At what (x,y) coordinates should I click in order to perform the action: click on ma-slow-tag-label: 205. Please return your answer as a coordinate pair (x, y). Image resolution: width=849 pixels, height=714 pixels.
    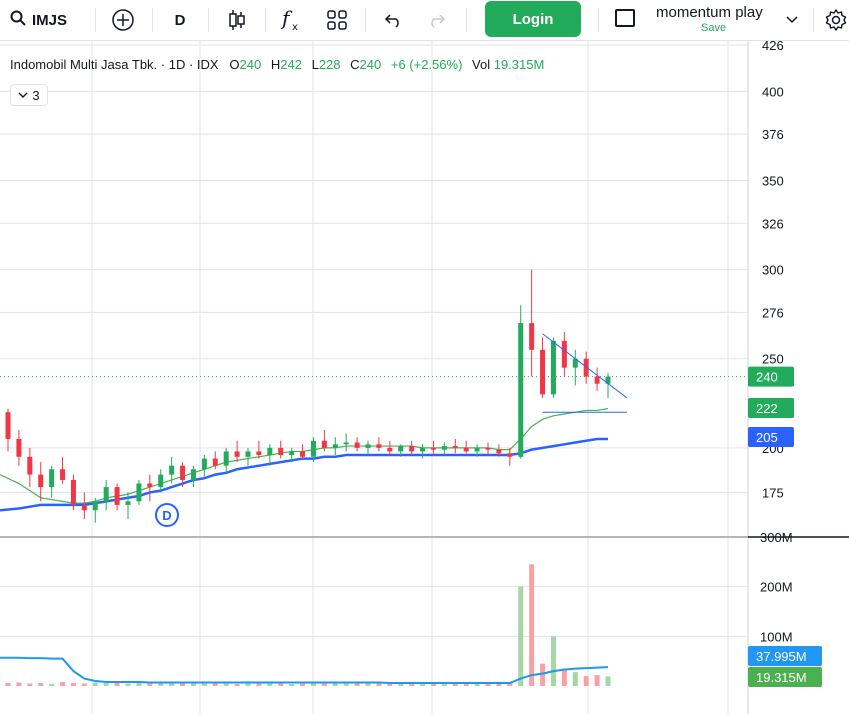
    Looking at the image, I should click on (767, 437).